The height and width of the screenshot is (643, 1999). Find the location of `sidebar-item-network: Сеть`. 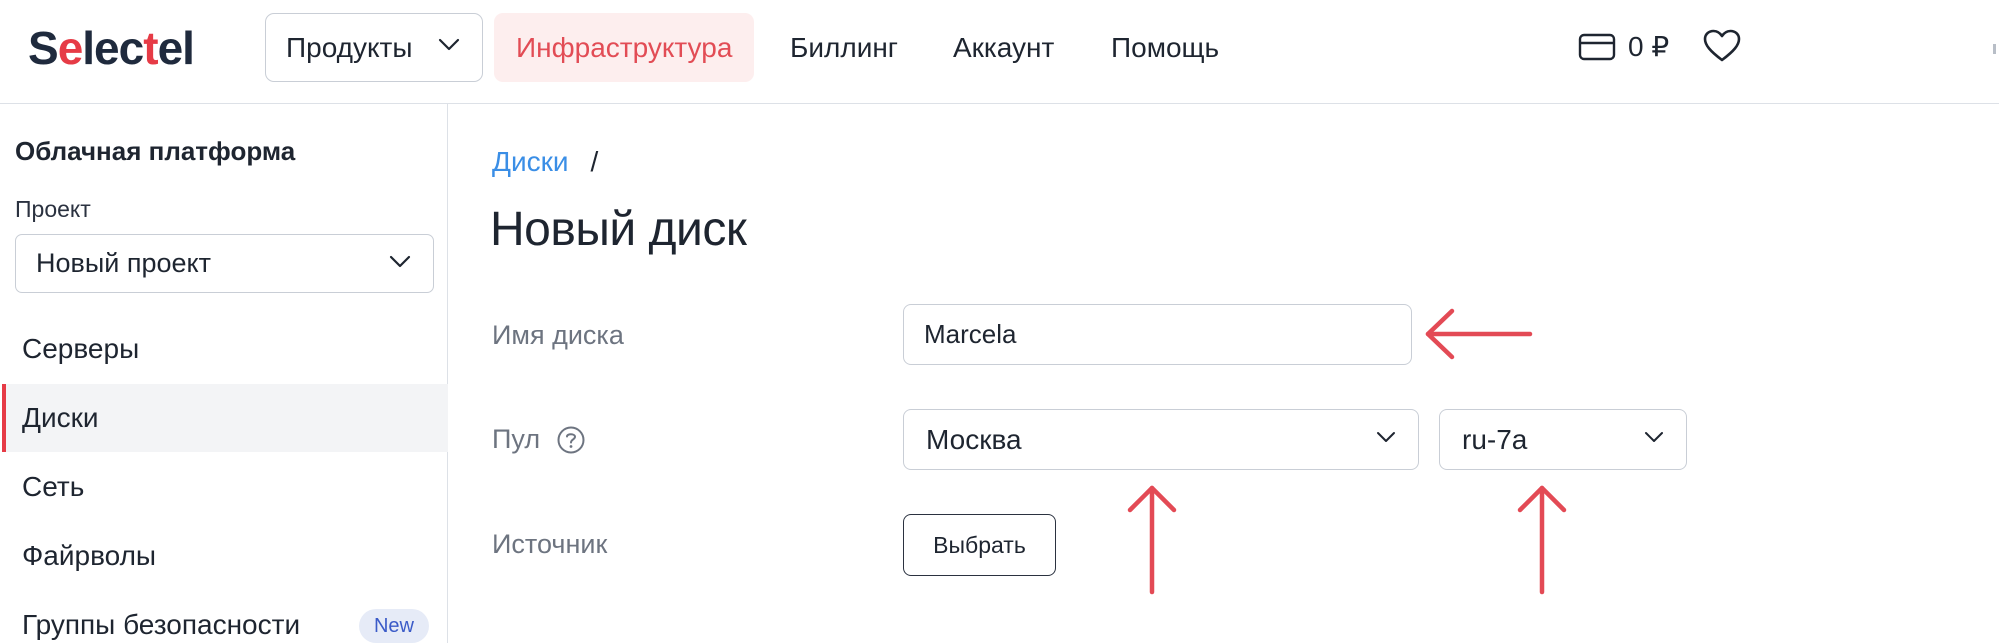

sidebar-item-network: Сеть is located at coordinates (225, 487).